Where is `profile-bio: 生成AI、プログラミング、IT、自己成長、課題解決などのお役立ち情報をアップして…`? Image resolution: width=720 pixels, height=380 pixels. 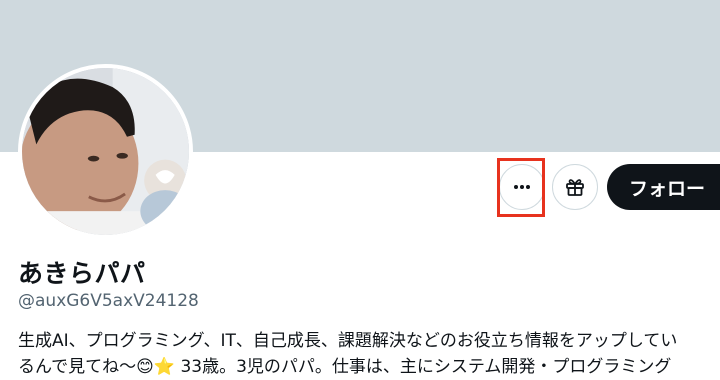
profile-bio: 生成AI、プログラミング、IT、自己成長、課題解決などのお役立ち情報をアップして… is located at coordinates (369, 354).